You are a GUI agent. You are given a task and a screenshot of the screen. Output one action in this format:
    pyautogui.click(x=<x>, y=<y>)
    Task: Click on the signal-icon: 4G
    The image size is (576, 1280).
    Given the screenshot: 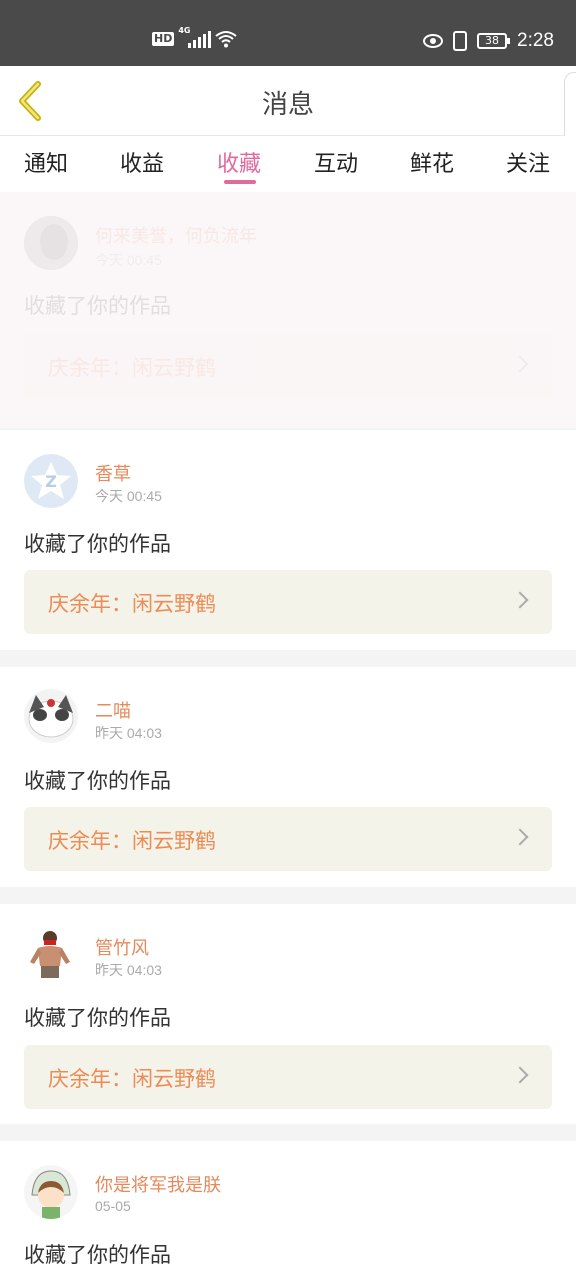 What is the action you would take?
    pyautogui.click(x=195, y=37)
    